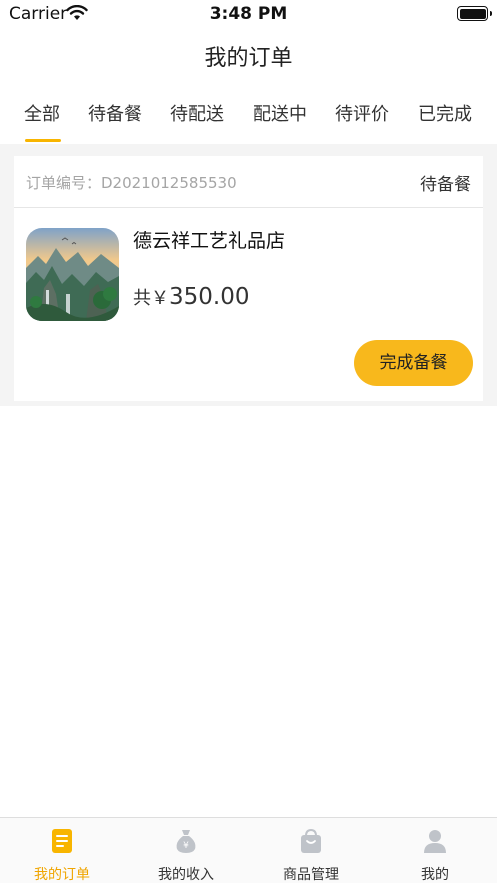  I want to click on bottom-tab-my-orders: 我的订单, so click(62, 850).